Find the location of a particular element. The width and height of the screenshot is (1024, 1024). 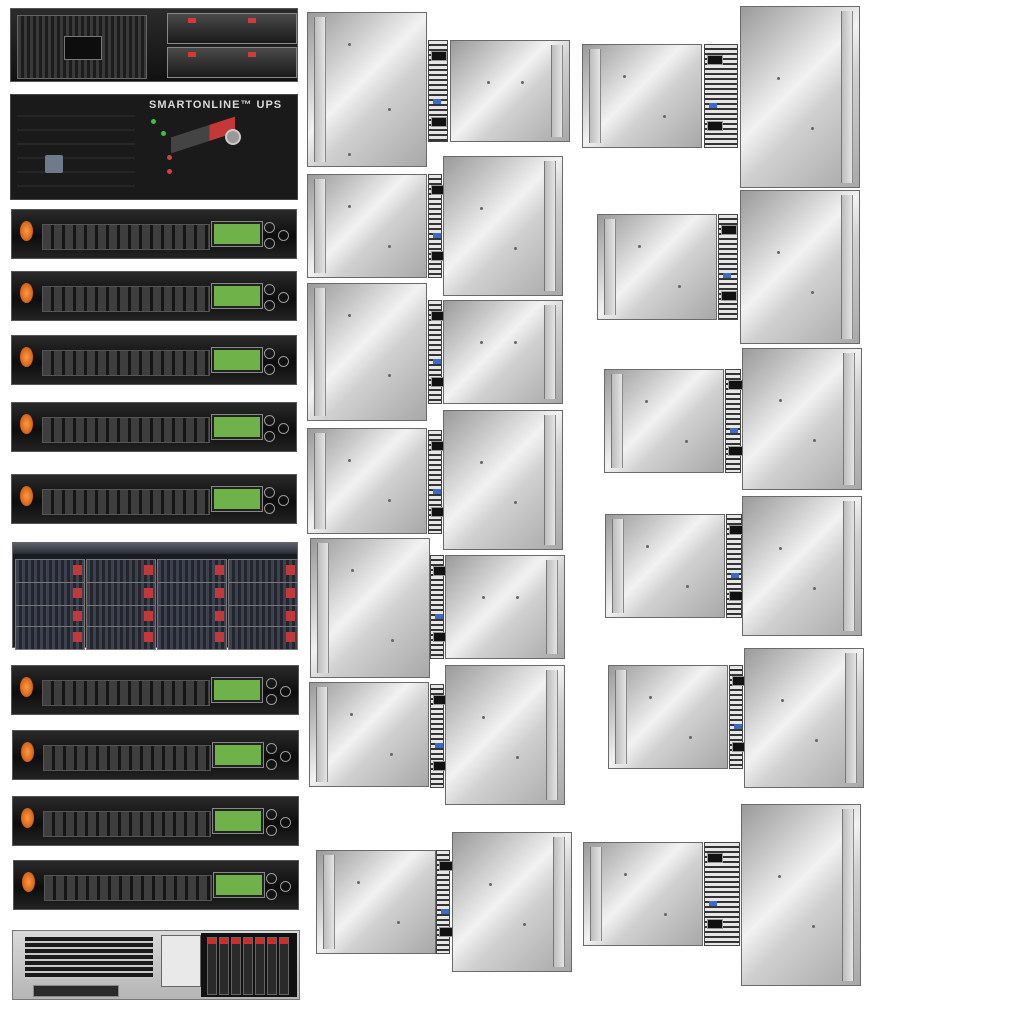

rack-server-proliant is located at coordinates (156, 965).